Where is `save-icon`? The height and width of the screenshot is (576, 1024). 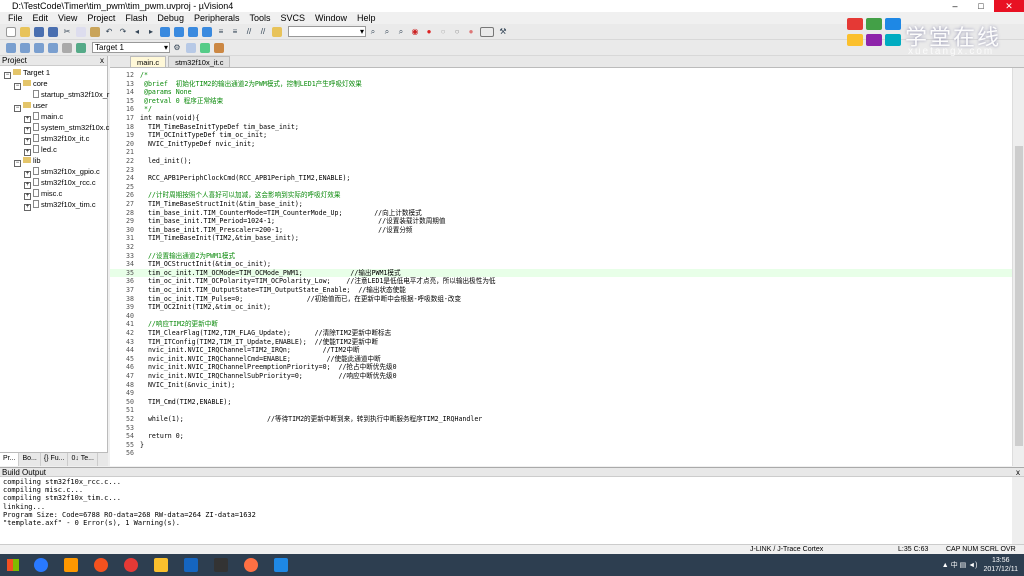
save-icon is located at coordinates (39, 31).